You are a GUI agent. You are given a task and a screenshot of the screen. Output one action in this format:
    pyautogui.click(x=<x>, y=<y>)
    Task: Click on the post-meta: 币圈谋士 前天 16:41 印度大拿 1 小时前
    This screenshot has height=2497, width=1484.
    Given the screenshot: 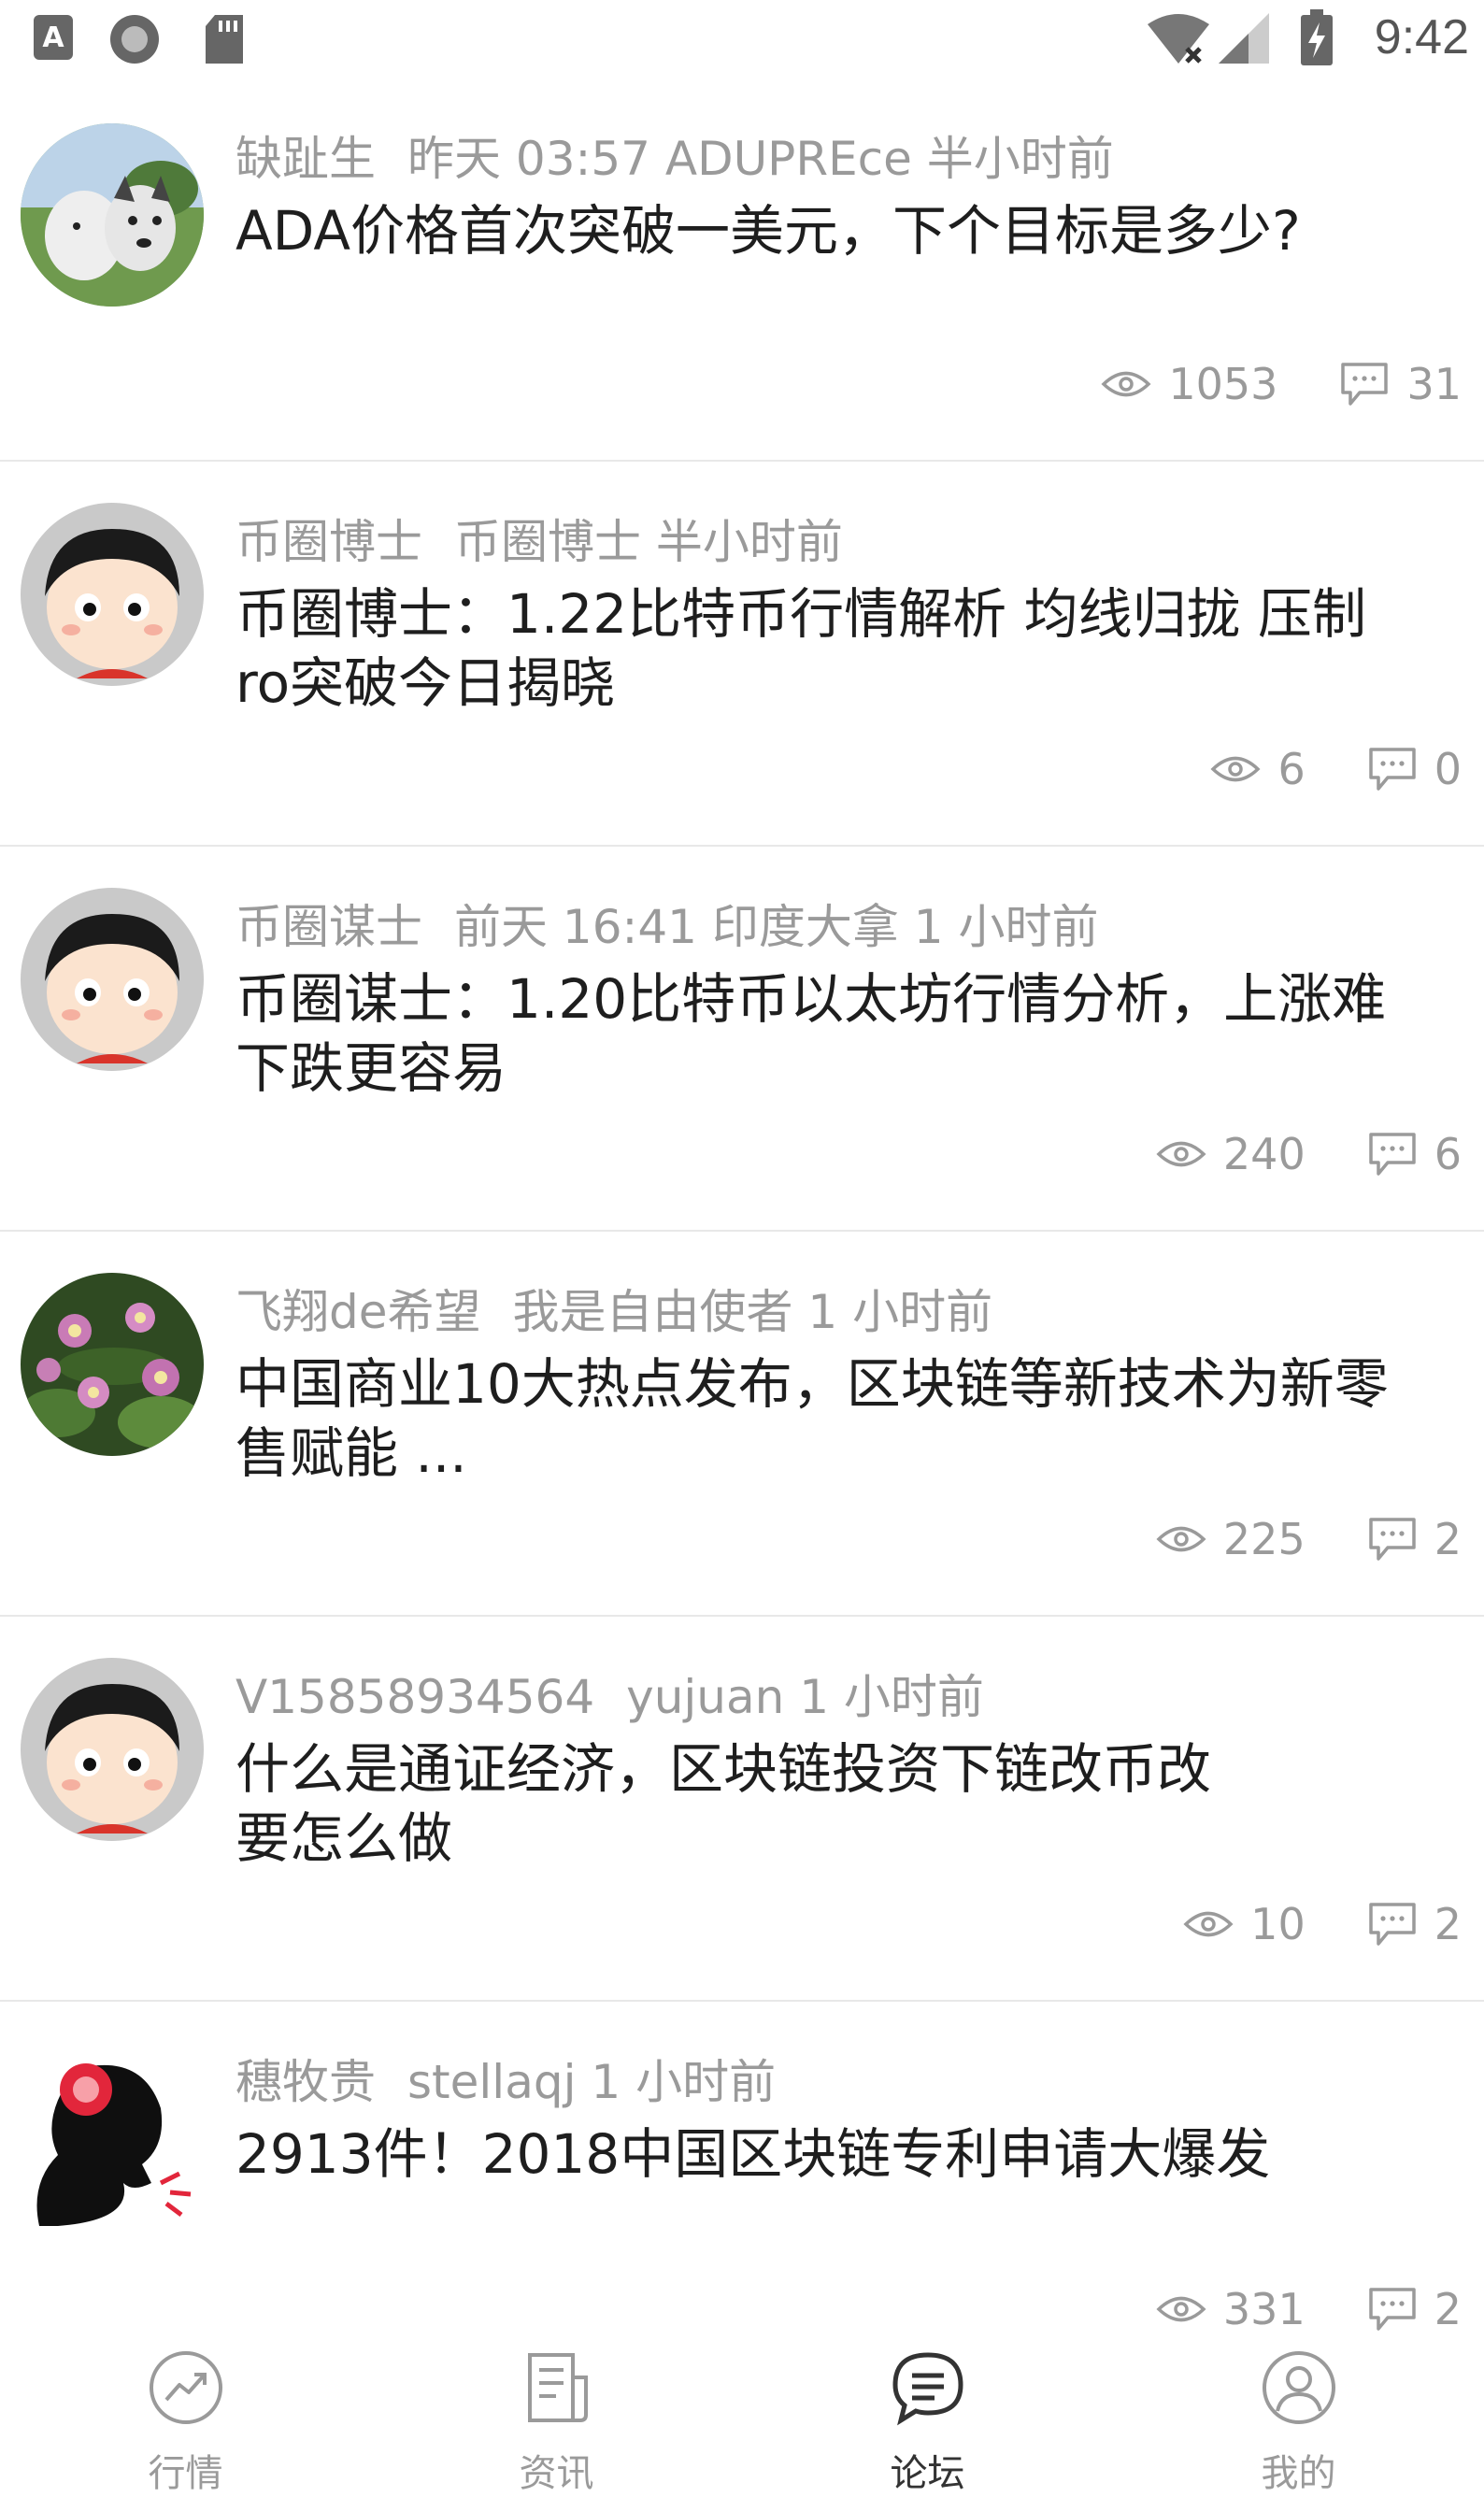 What is the action you would take?
    pyautogui.click(x=666, y=923)
    